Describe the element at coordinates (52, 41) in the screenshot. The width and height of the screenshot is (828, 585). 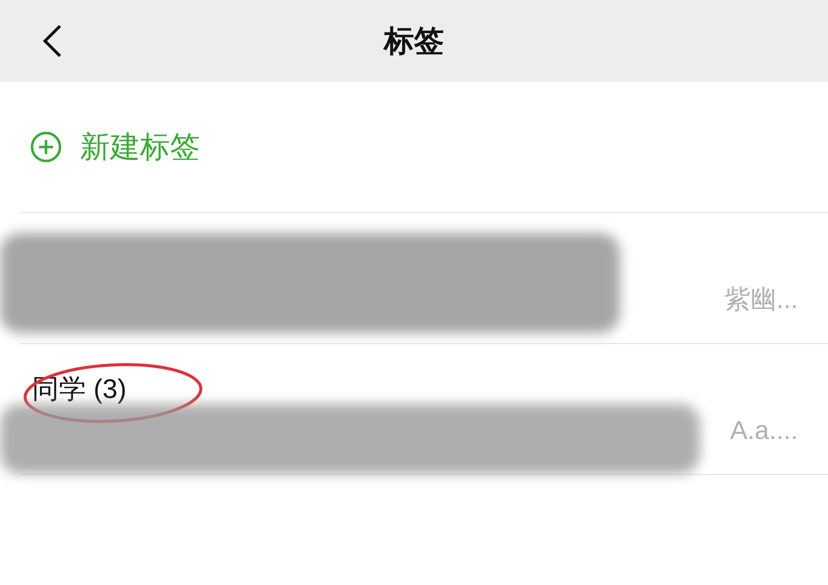
I see `back-icon` at that location.